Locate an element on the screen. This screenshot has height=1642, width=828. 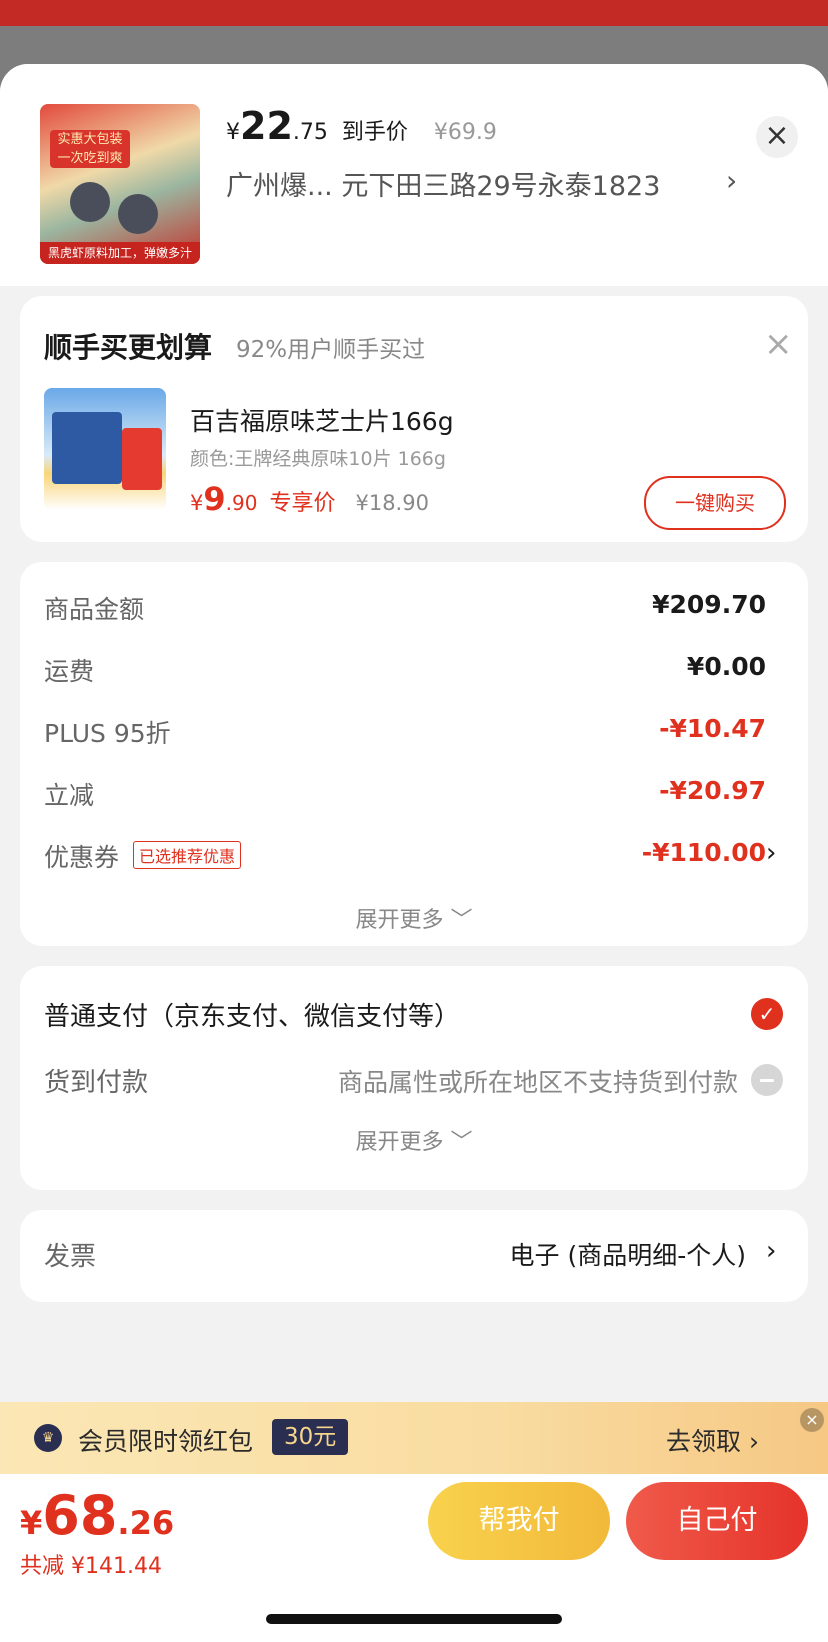
bundle-product-price: ¥ 9 .90 专享价 ¥18.90 is located at coordinates (309, 499).